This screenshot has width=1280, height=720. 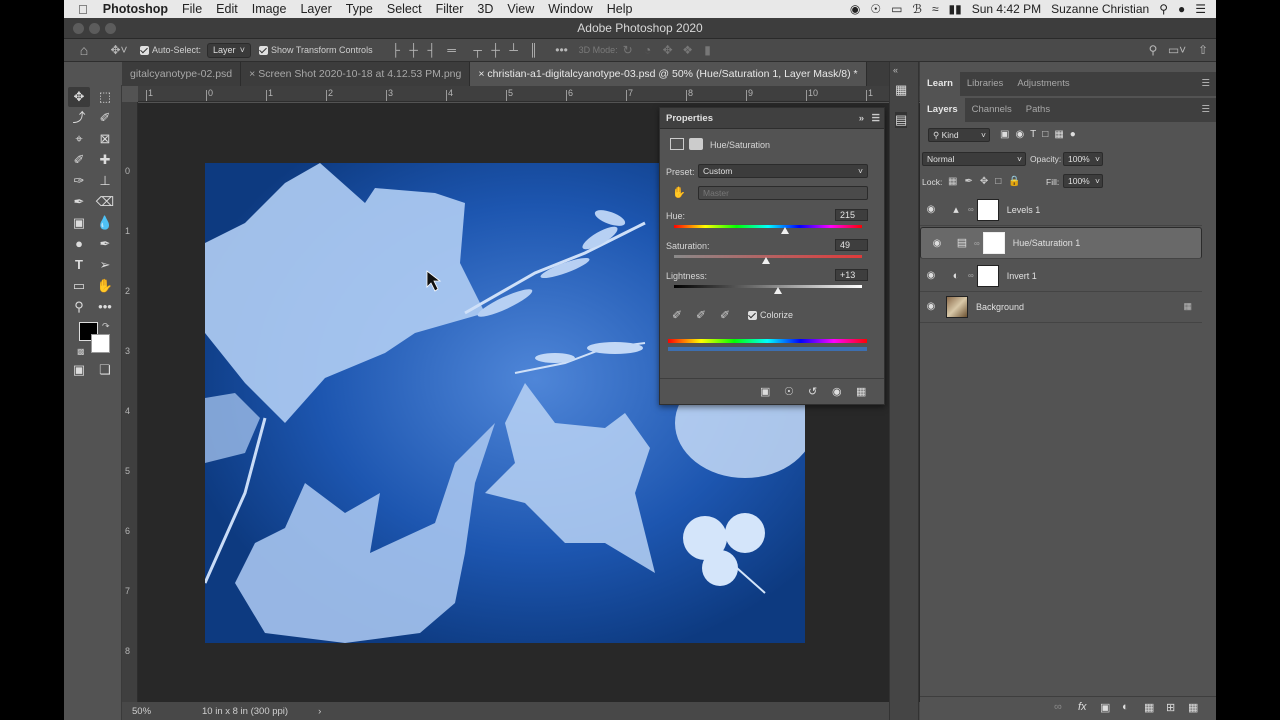 I want to click on blend-mode-dropdown: Normal ˅, so click(x=974, y=159).